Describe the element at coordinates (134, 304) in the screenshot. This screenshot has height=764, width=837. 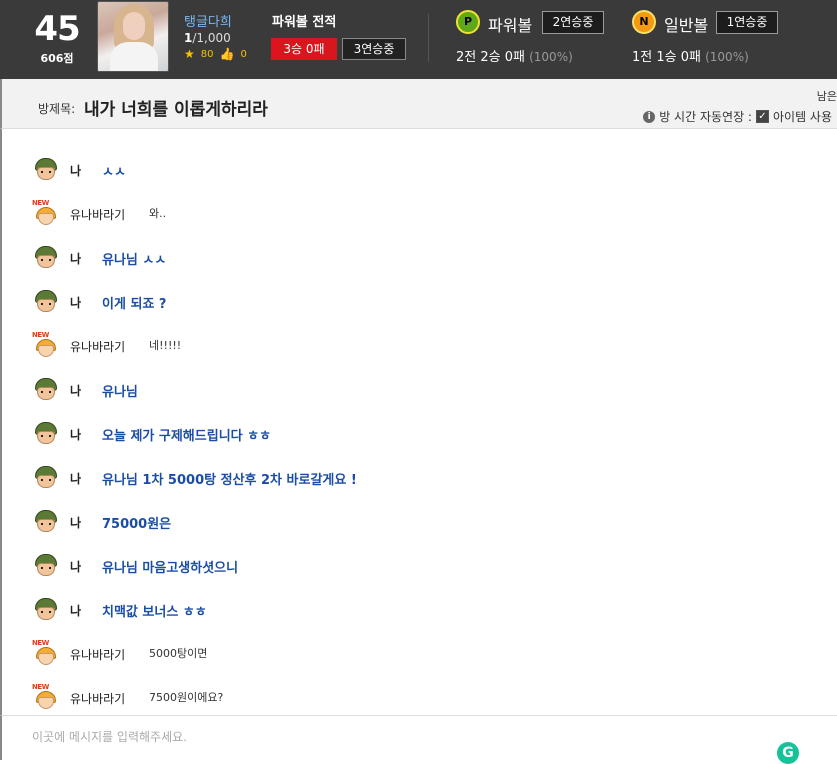
I see `message-text: 이게 되죠 ?` at that location.